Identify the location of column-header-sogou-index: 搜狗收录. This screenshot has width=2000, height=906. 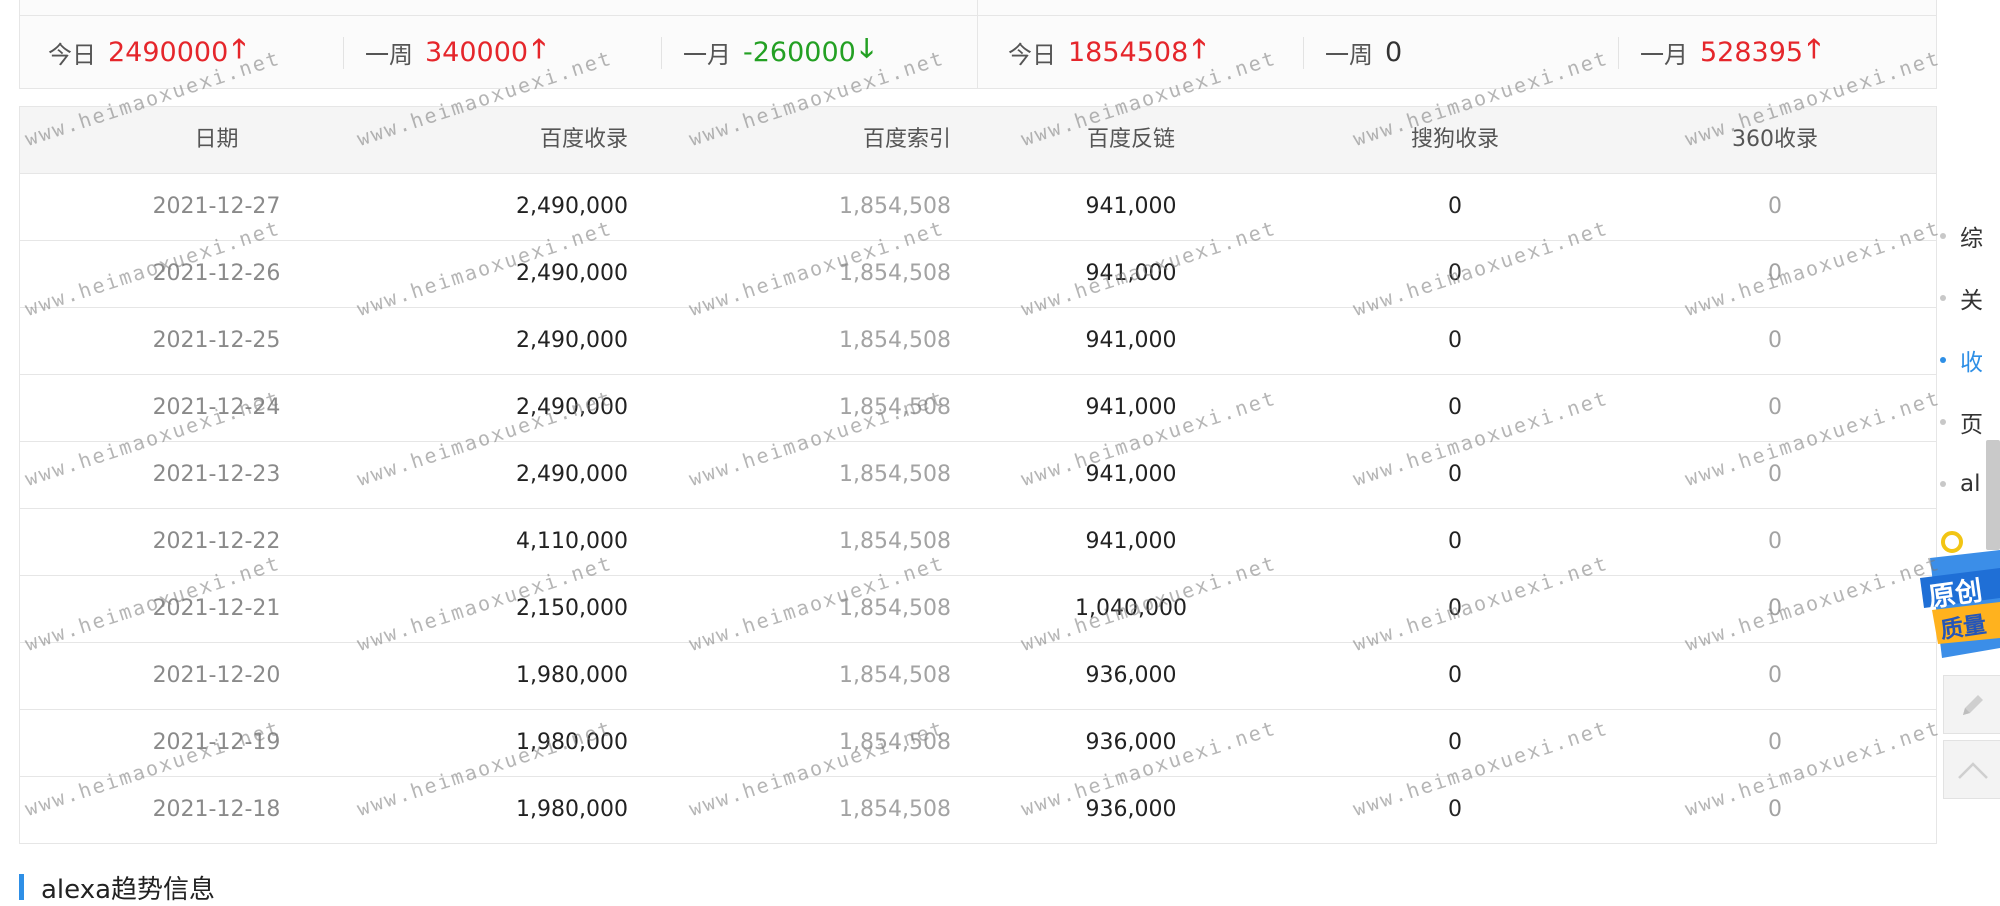
(1454, 139).